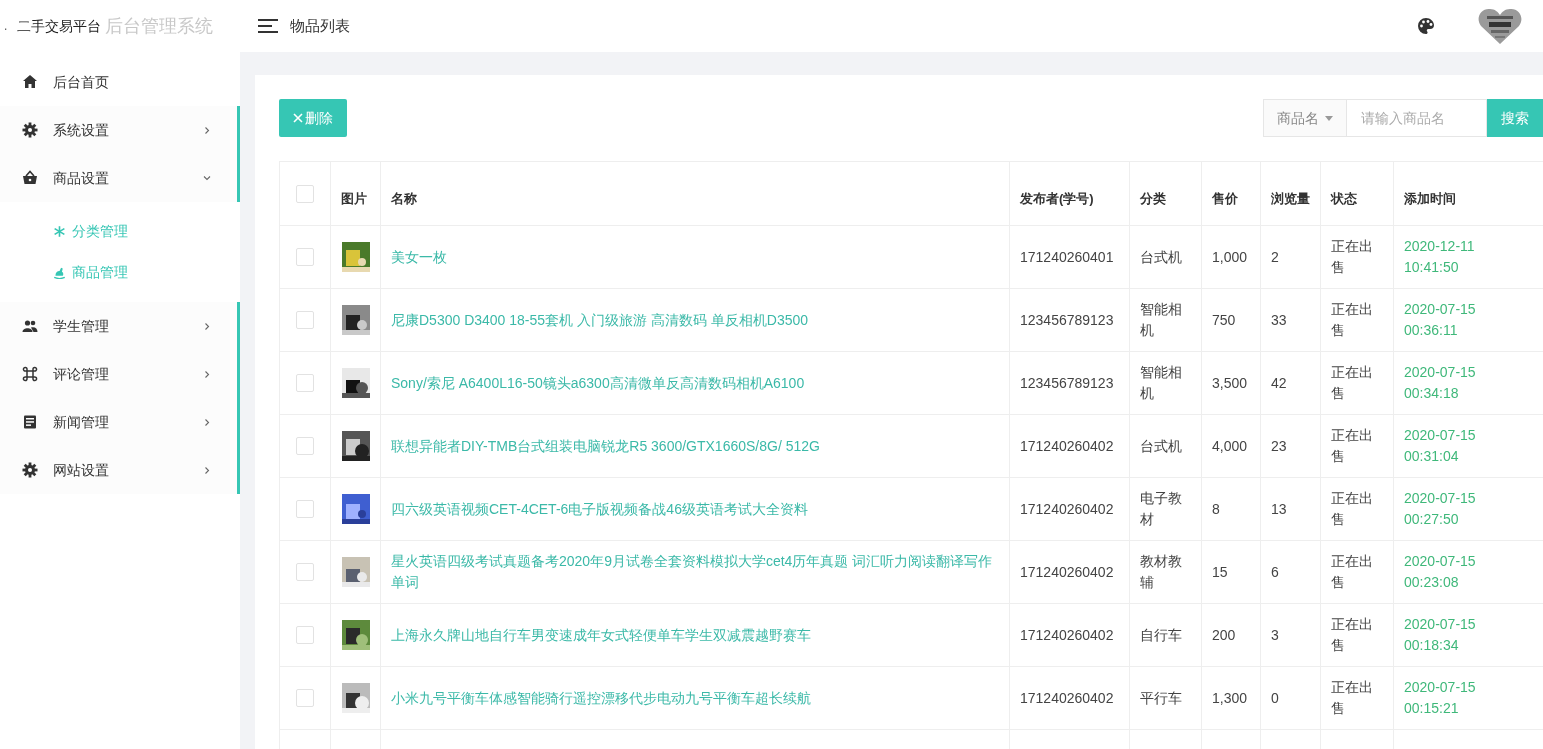 The height and width of the screenshot is (749, 1543). What do you see at coordinates (30, 326) in the screenshot?
I see `people-icon` at bounding box center [30, 326].